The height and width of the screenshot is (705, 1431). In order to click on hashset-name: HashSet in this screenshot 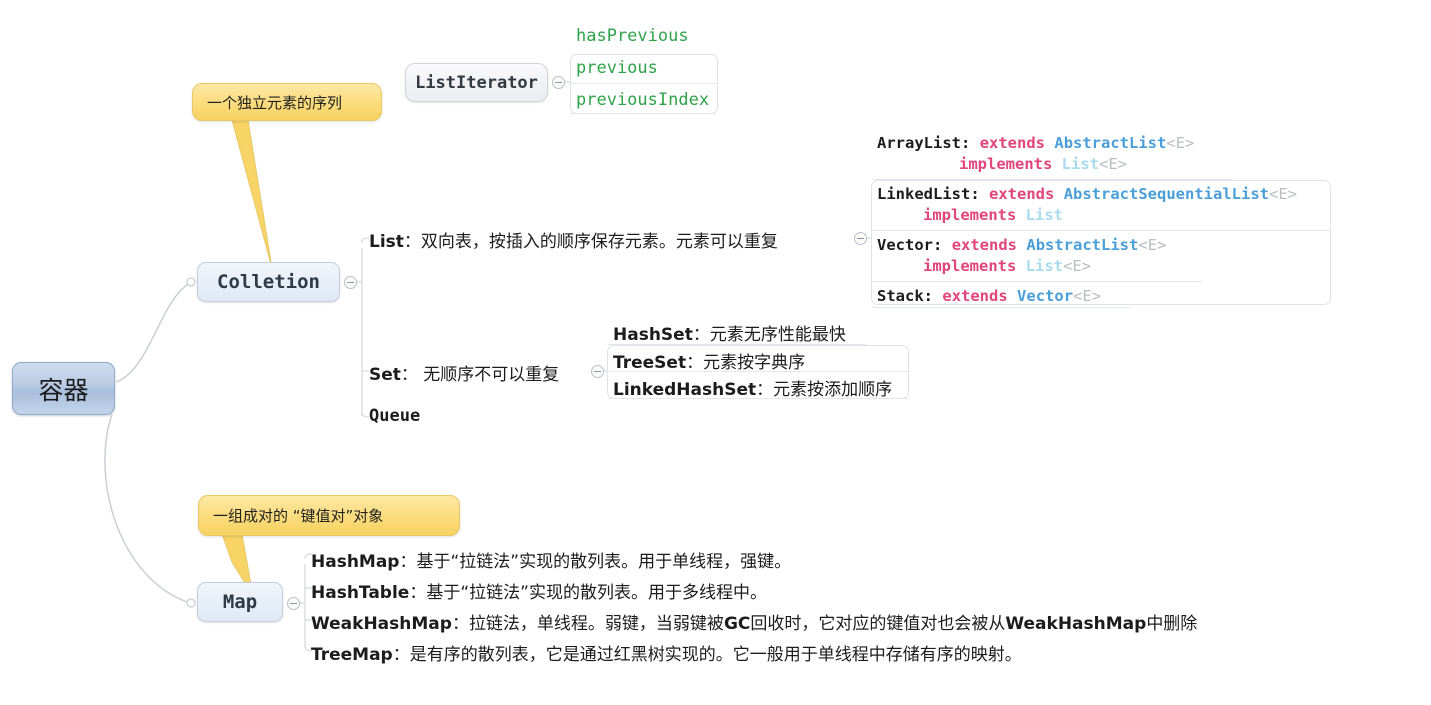, I will do `click(653, 335)`.